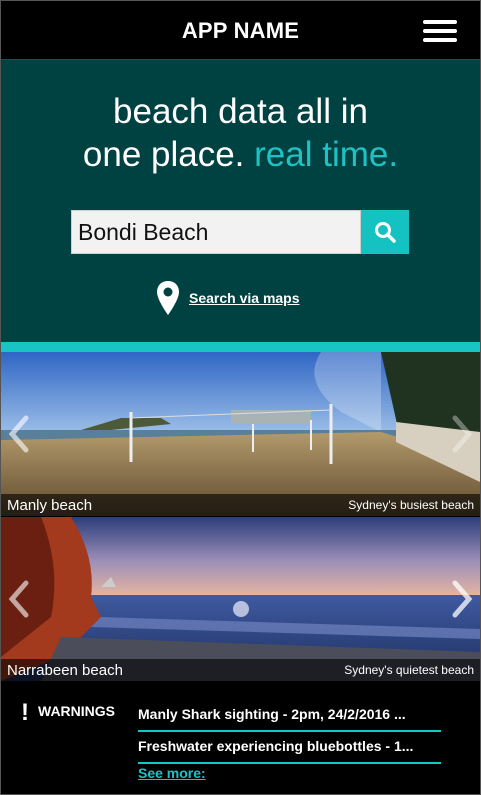 The width and height of the screenshot is (481, 795). I want to click on map-pin-icon, so click(168, 298).